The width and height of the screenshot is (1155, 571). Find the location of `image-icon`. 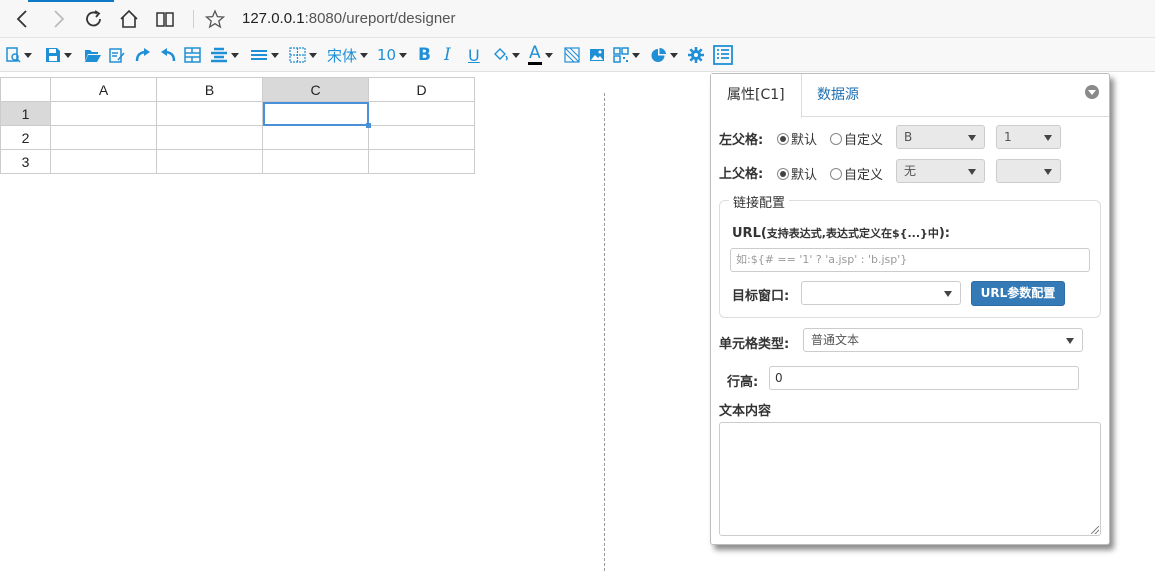

image-icon is located at coordinates (597, 55).